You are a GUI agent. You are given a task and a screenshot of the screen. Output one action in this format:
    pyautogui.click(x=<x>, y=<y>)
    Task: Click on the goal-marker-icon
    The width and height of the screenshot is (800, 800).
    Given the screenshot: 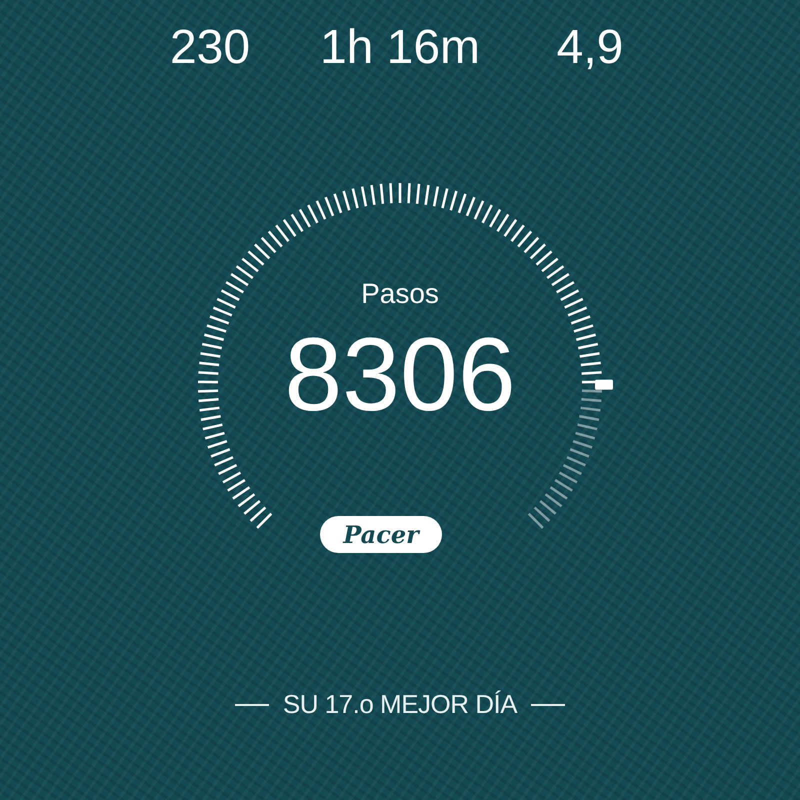 What is the action you would take?
    pyautogui.click(x=604, y=385)
    